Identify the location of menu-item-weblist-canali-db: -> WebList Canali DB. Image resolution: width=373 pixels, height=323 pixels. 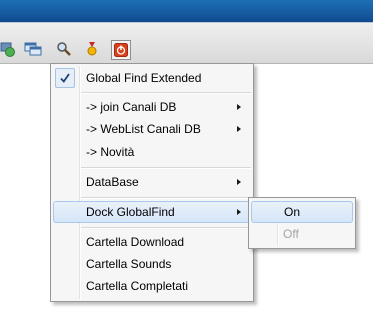
(152, 129).